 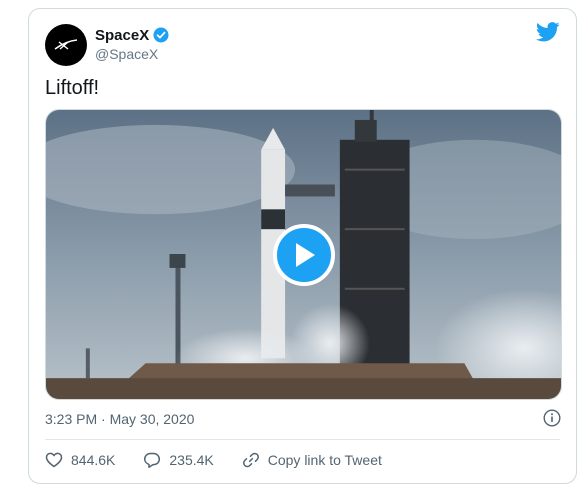 What do you see at coordinates (152, 460) in the screenshot?
I see `speech-bubble-icon` at bounding box center [152, 460].